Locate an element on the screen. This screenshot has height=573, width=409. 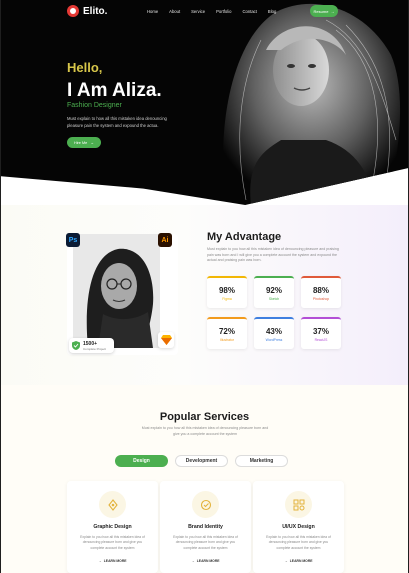
hero-greeting: Hello, is located at coordinates (85, 67).